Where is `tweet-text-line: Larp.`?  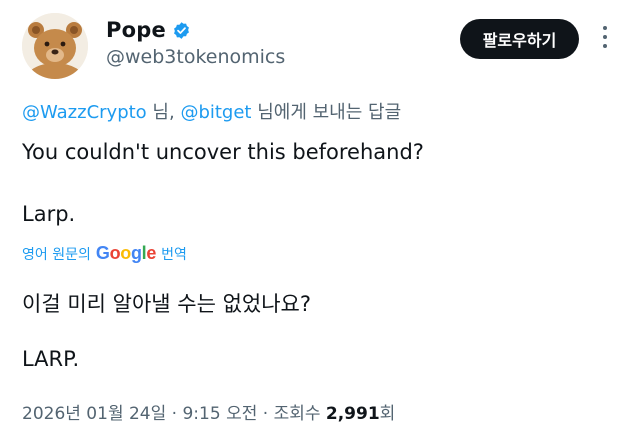
tweet-text-line: Larp. is located at coordinates (49, 214).